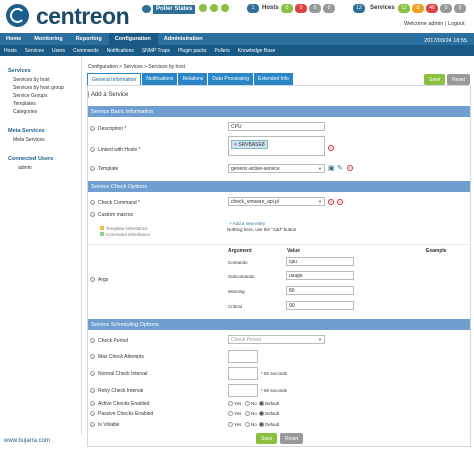  Describe the element at coordinates (160, 79) in the screenshot. I see `tab-notifications: Notifications` at that location.